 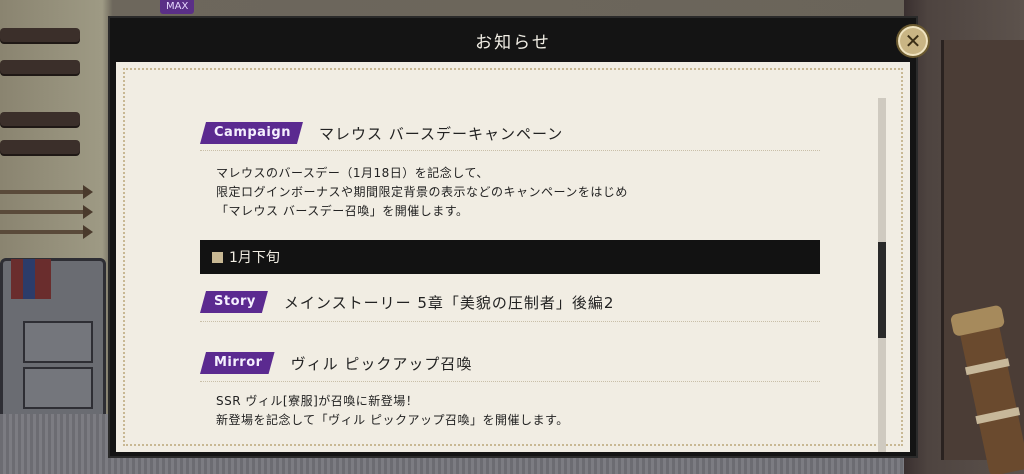 I want to click on notice-entry-story: Story メインストーリー 5章「美貌の圧制者」後編2, so click(x=407, y=302).